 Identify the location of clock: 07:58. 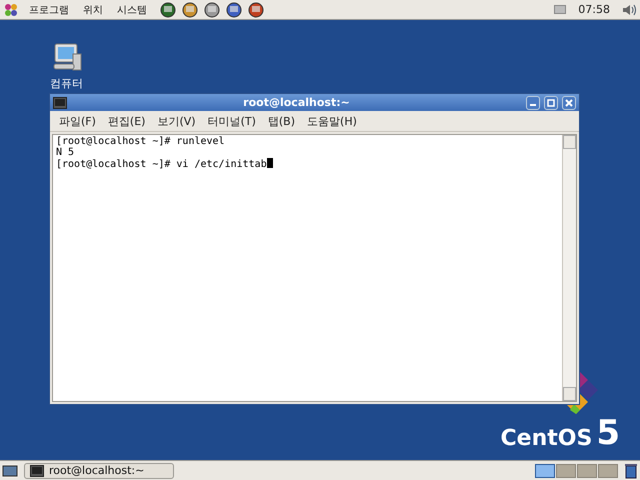
(594, 9).